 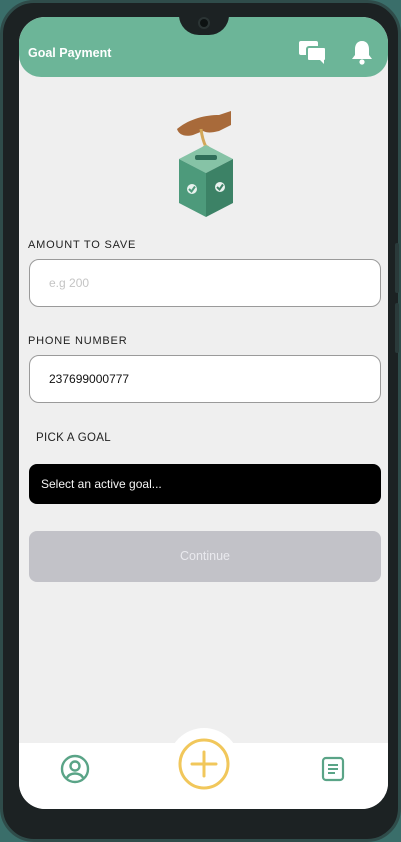 What do you see at coordinates (78, 341) in the screenshot?
I see `phone-label: PHONE NUMBER` at bounding box center [78, 341].